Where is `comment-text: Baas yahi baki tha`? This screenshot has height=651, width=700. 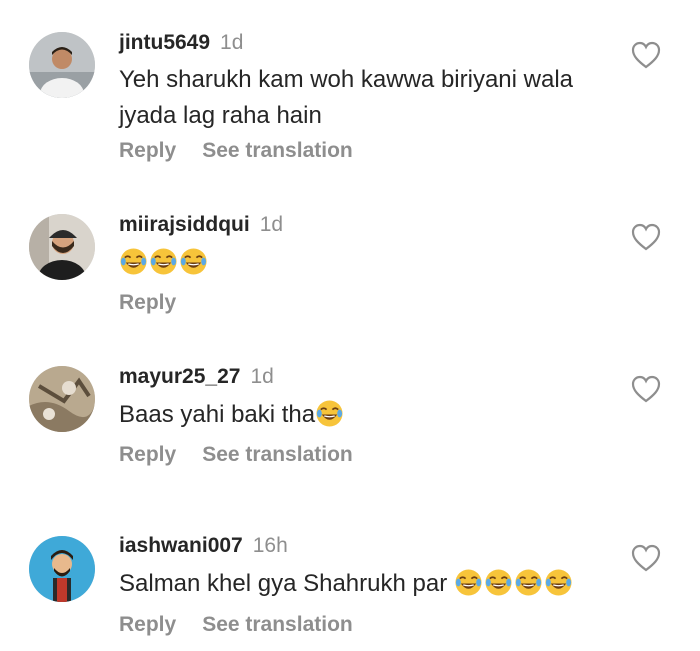 comment-text: Baas yahi baki tha is located at coordinates (364, 415).